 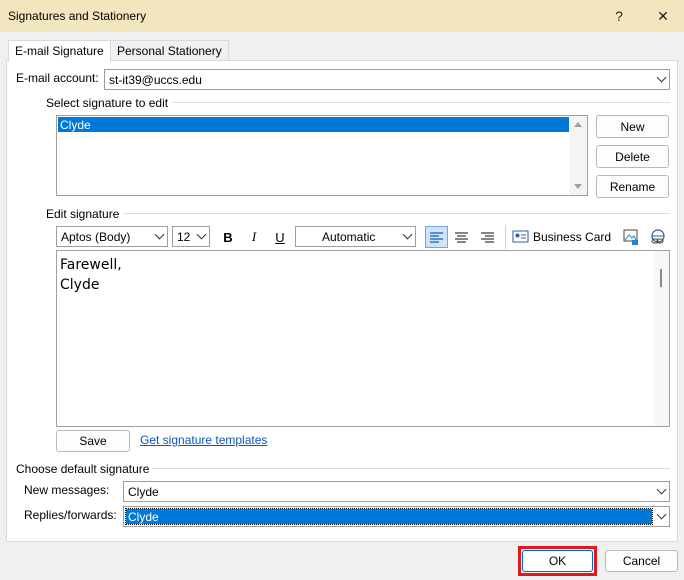 I want to click on font-size-value: 12, so click(x=184, y=237).